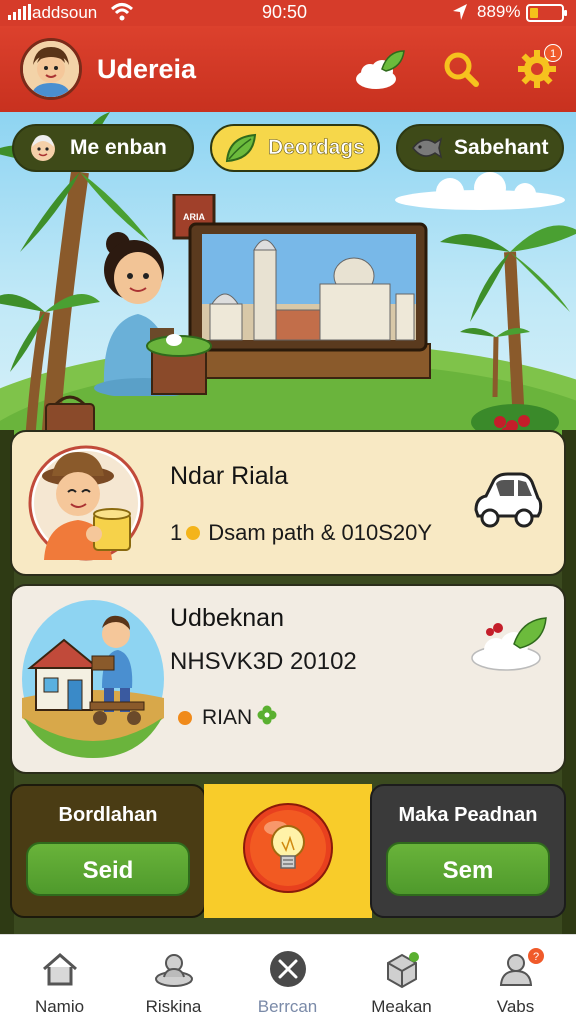 The height and width of the screenshot is (1024, 576). Describe the element at coordinates (468, 815) in the screenshot. I see `action-label: Maka Peadnan` at that location.